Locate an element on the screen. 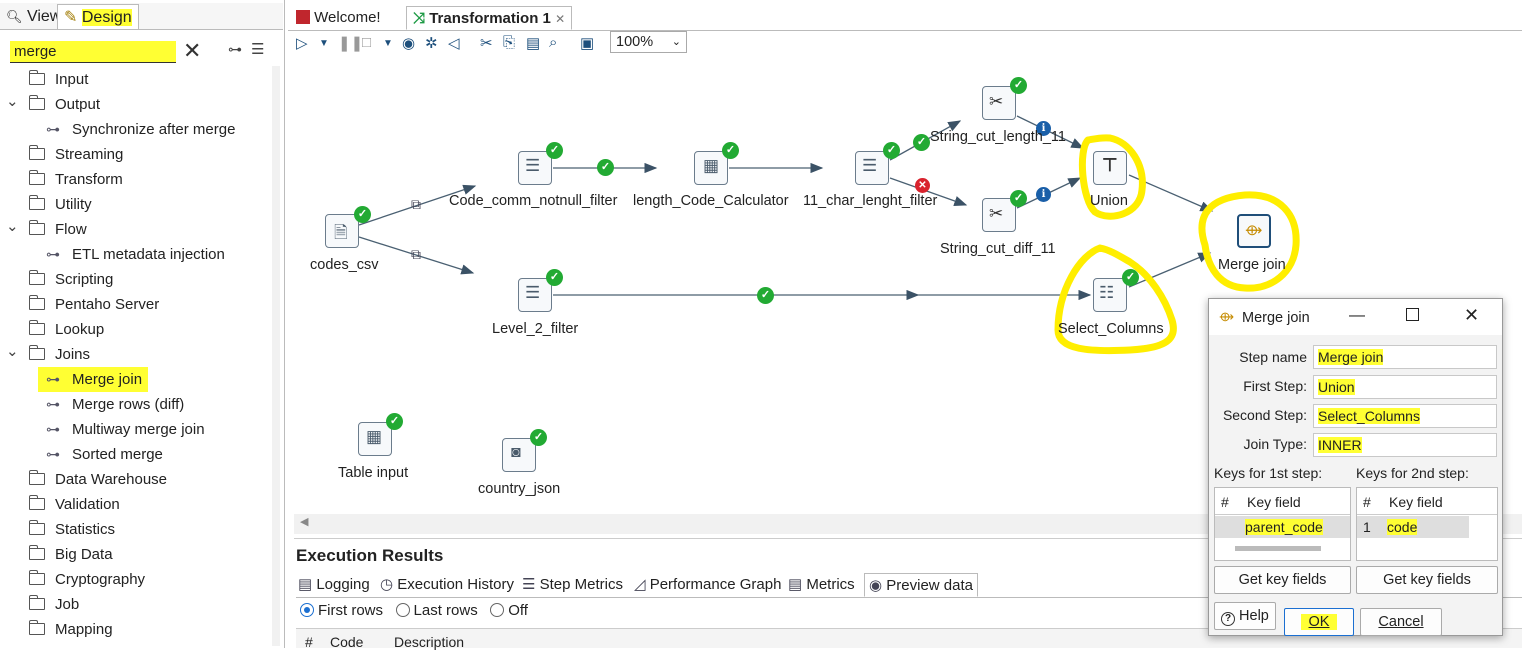  step-11-char-filter: ☰ is located at coordinates (872, 168).